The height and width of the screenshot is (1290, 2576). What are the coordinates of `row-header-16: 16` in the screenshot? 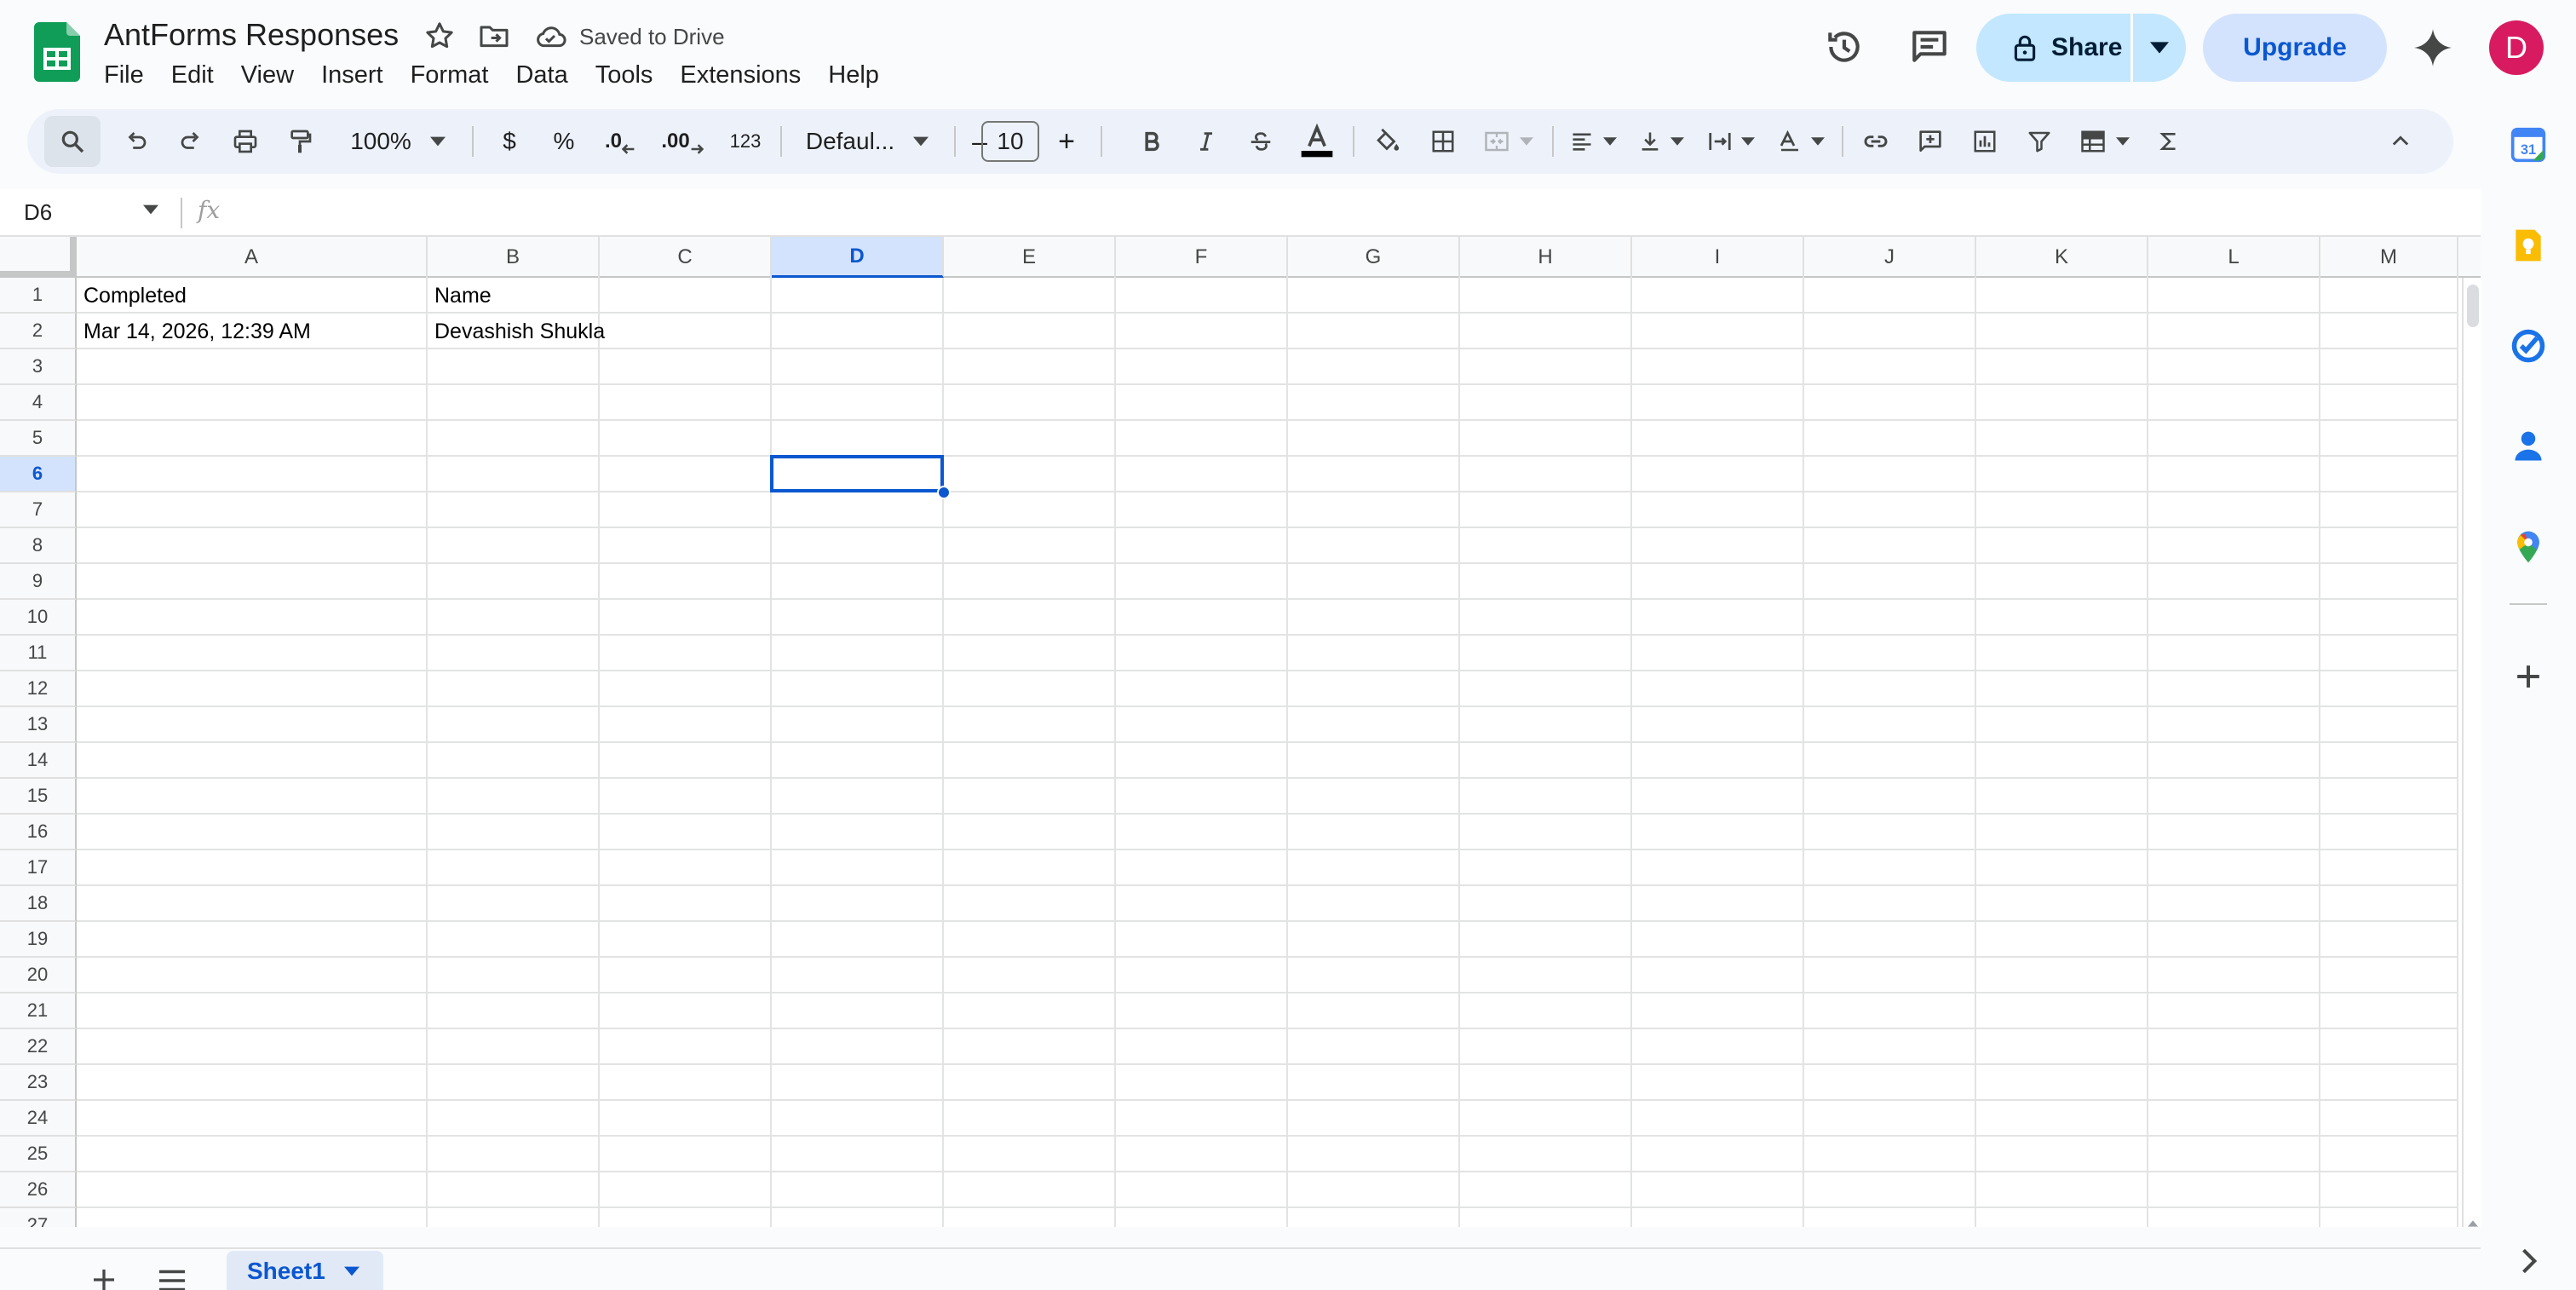 It's located at (38, 832).